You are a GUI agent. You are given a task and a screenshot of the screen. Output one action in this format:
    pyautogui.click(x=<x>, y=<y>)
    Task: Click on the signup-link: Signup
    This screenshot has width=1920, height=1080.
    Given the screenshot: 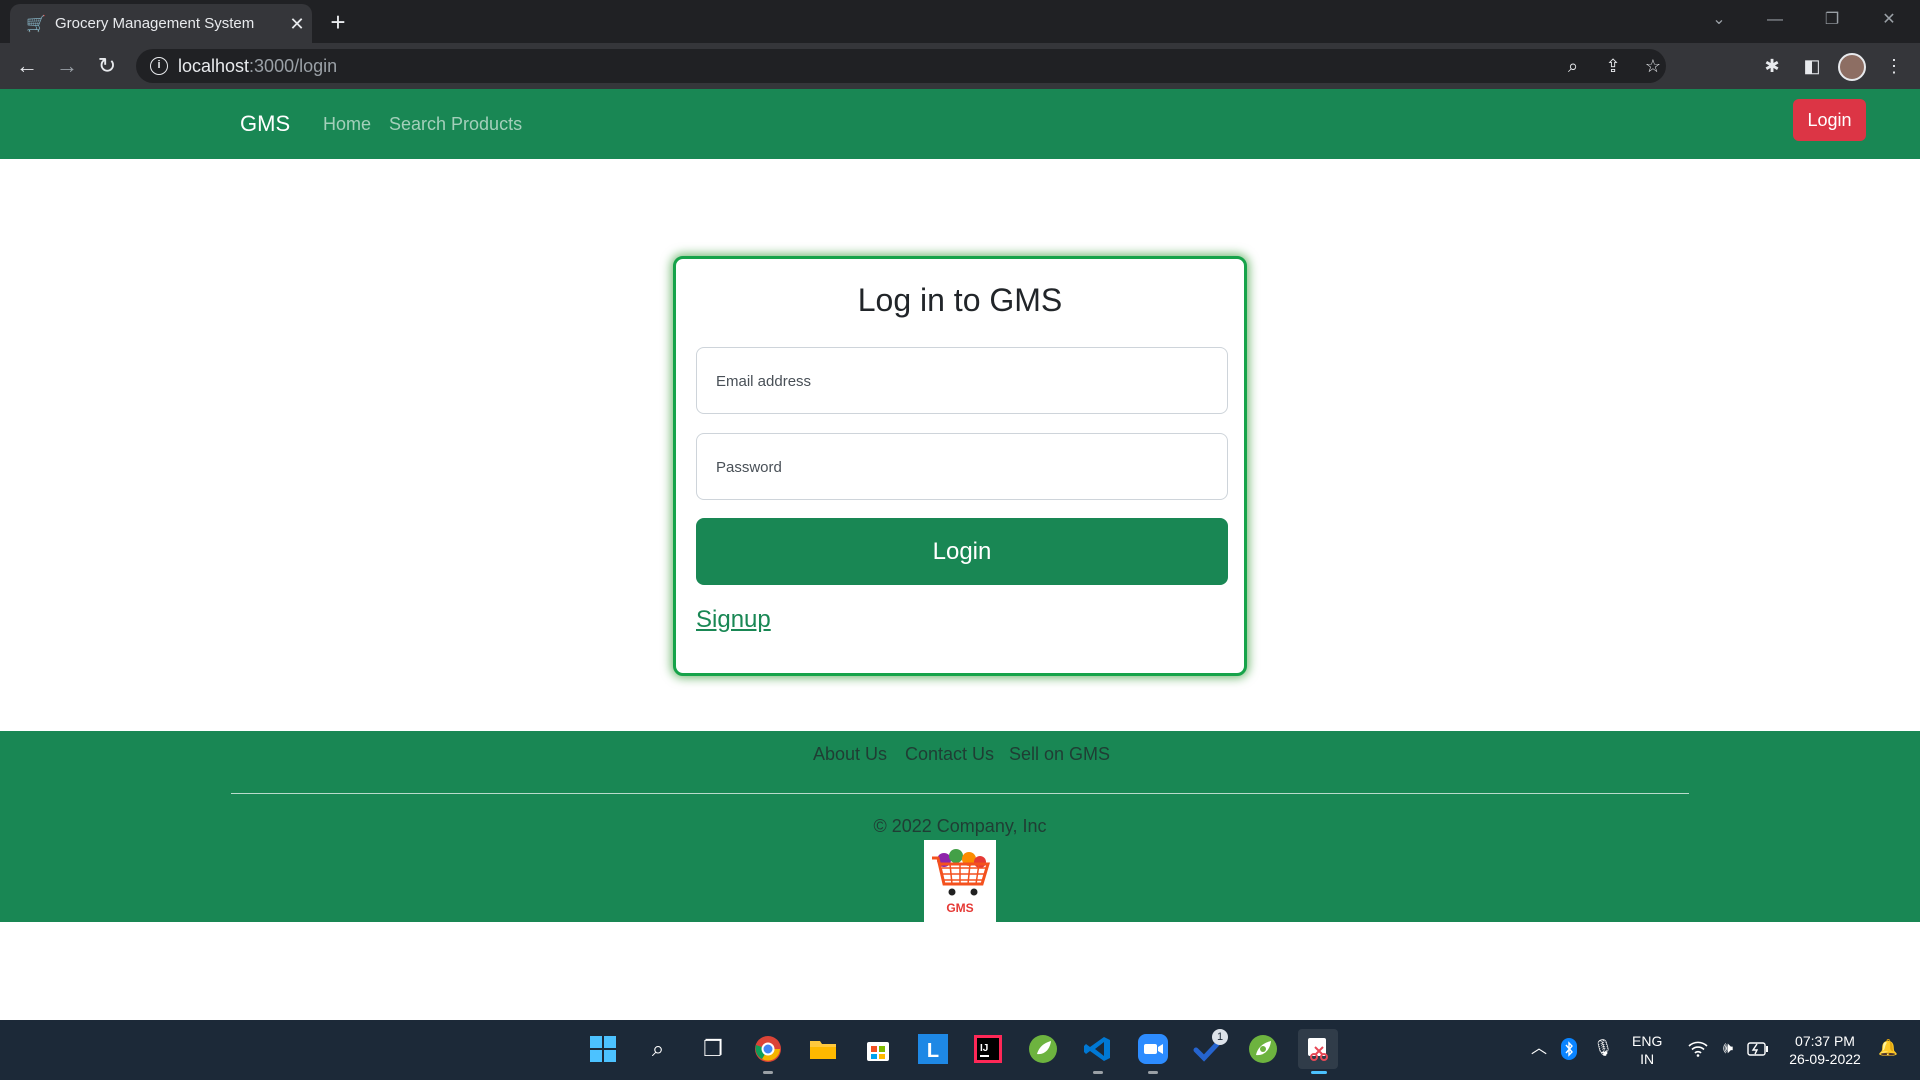 What is the action you would take?
    pyautogui.click(x=733, y=620)
    